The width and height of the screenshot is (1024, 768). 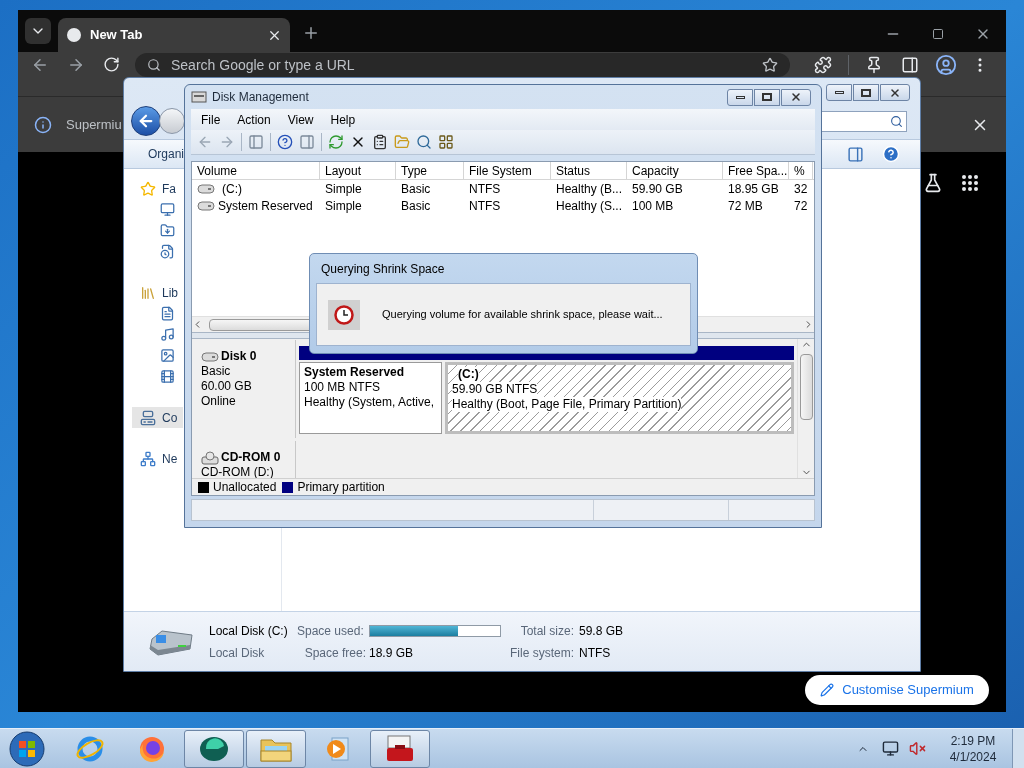 I want to click on table-cell: Basic, so click(x=416, y=205).